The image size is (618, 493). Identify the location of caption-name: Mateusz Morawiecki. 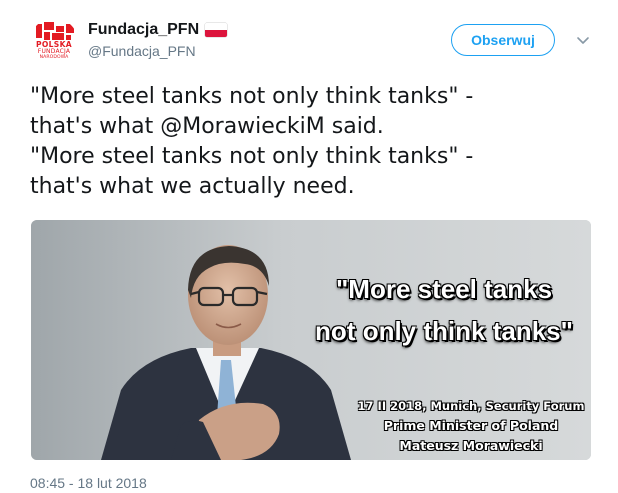
(471, 445).